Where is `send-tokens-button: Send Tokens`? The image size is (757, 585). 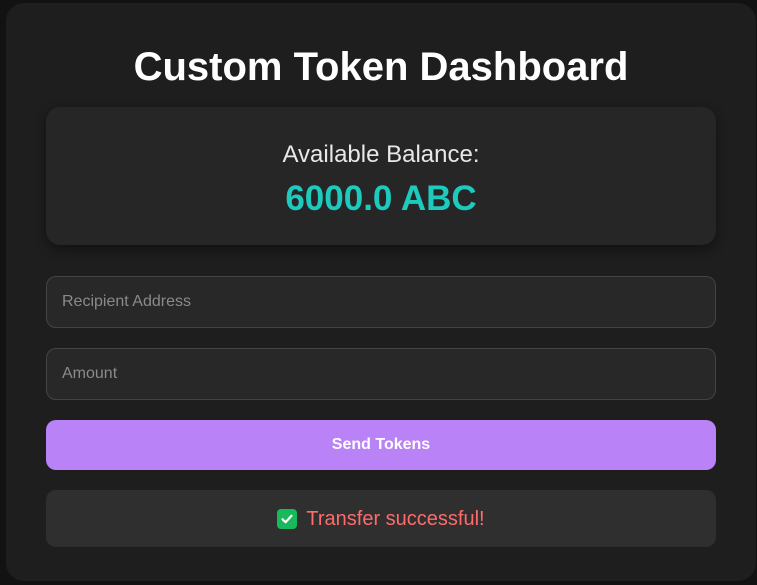 send-tokens-button: Send Tokens is located at coordinates (381, 445).